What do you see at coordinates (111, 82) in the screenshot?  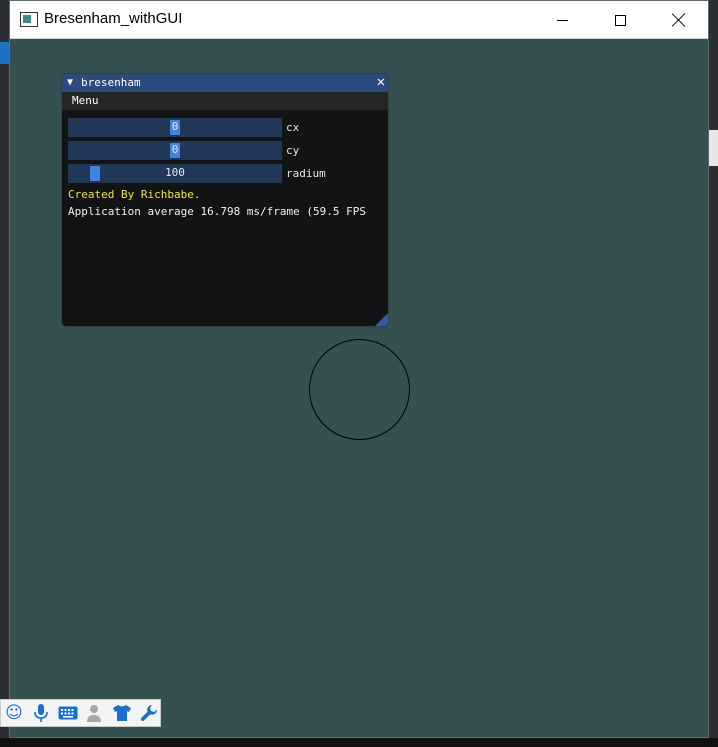 I see `panel-title: bresenham` at bounding box center [111, 82].